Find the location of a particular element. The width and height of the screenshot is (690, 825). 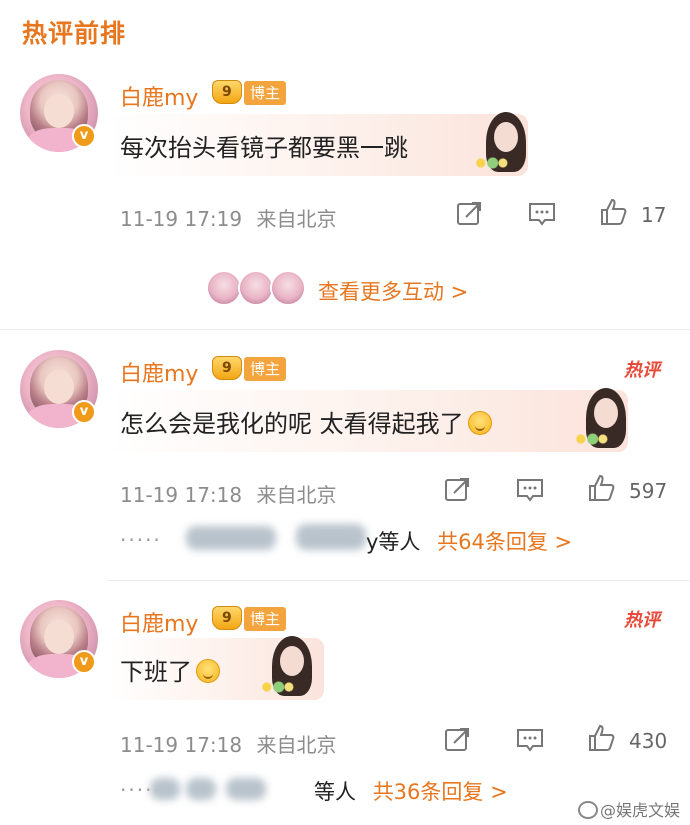

more-interactions-row: 查看更多互动 > is located at coordinates (345, 287).